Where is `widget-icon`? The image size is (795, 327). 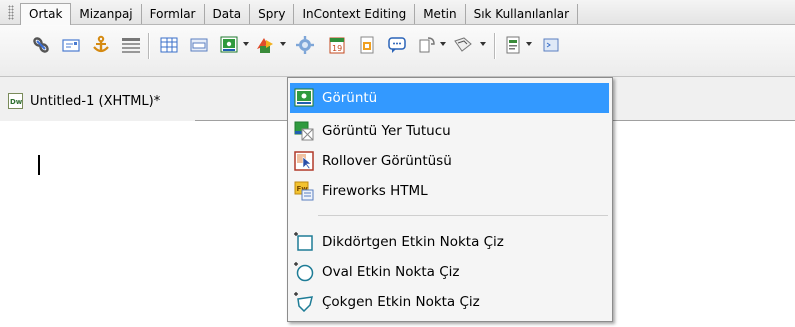 widget-icon is located at coordinates (305, 45).